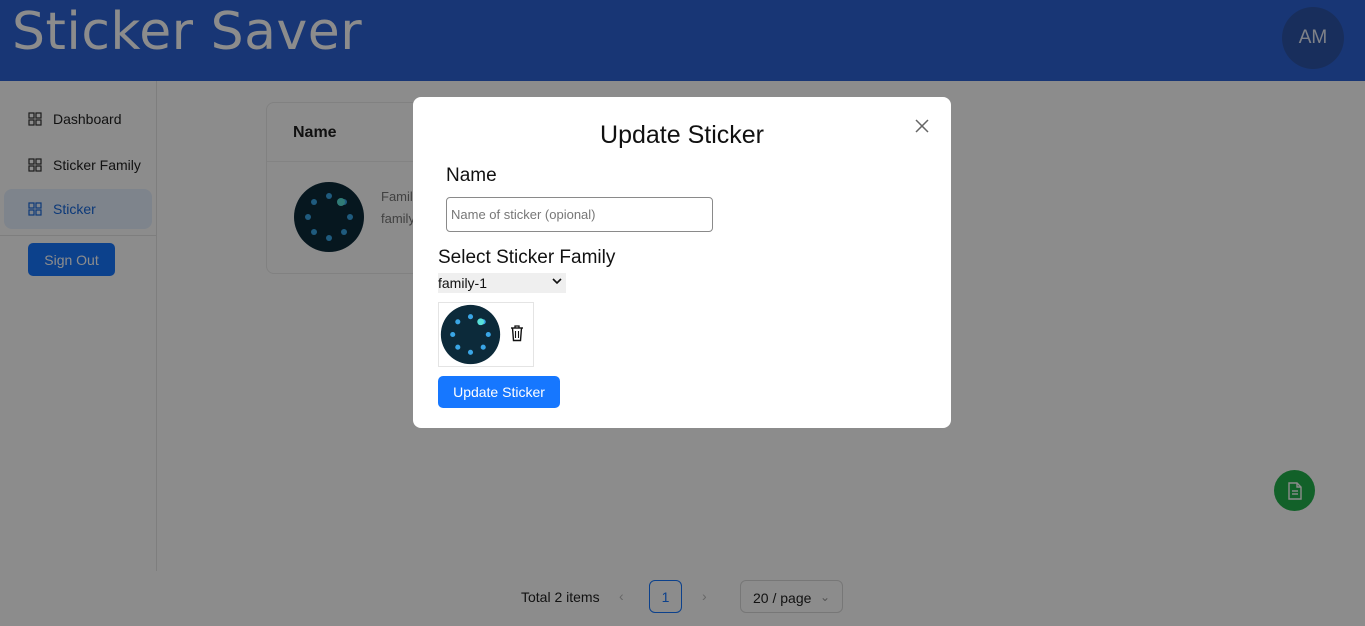 The image size is (1365, 626). I want to click on close-icon, so click(922, 126).